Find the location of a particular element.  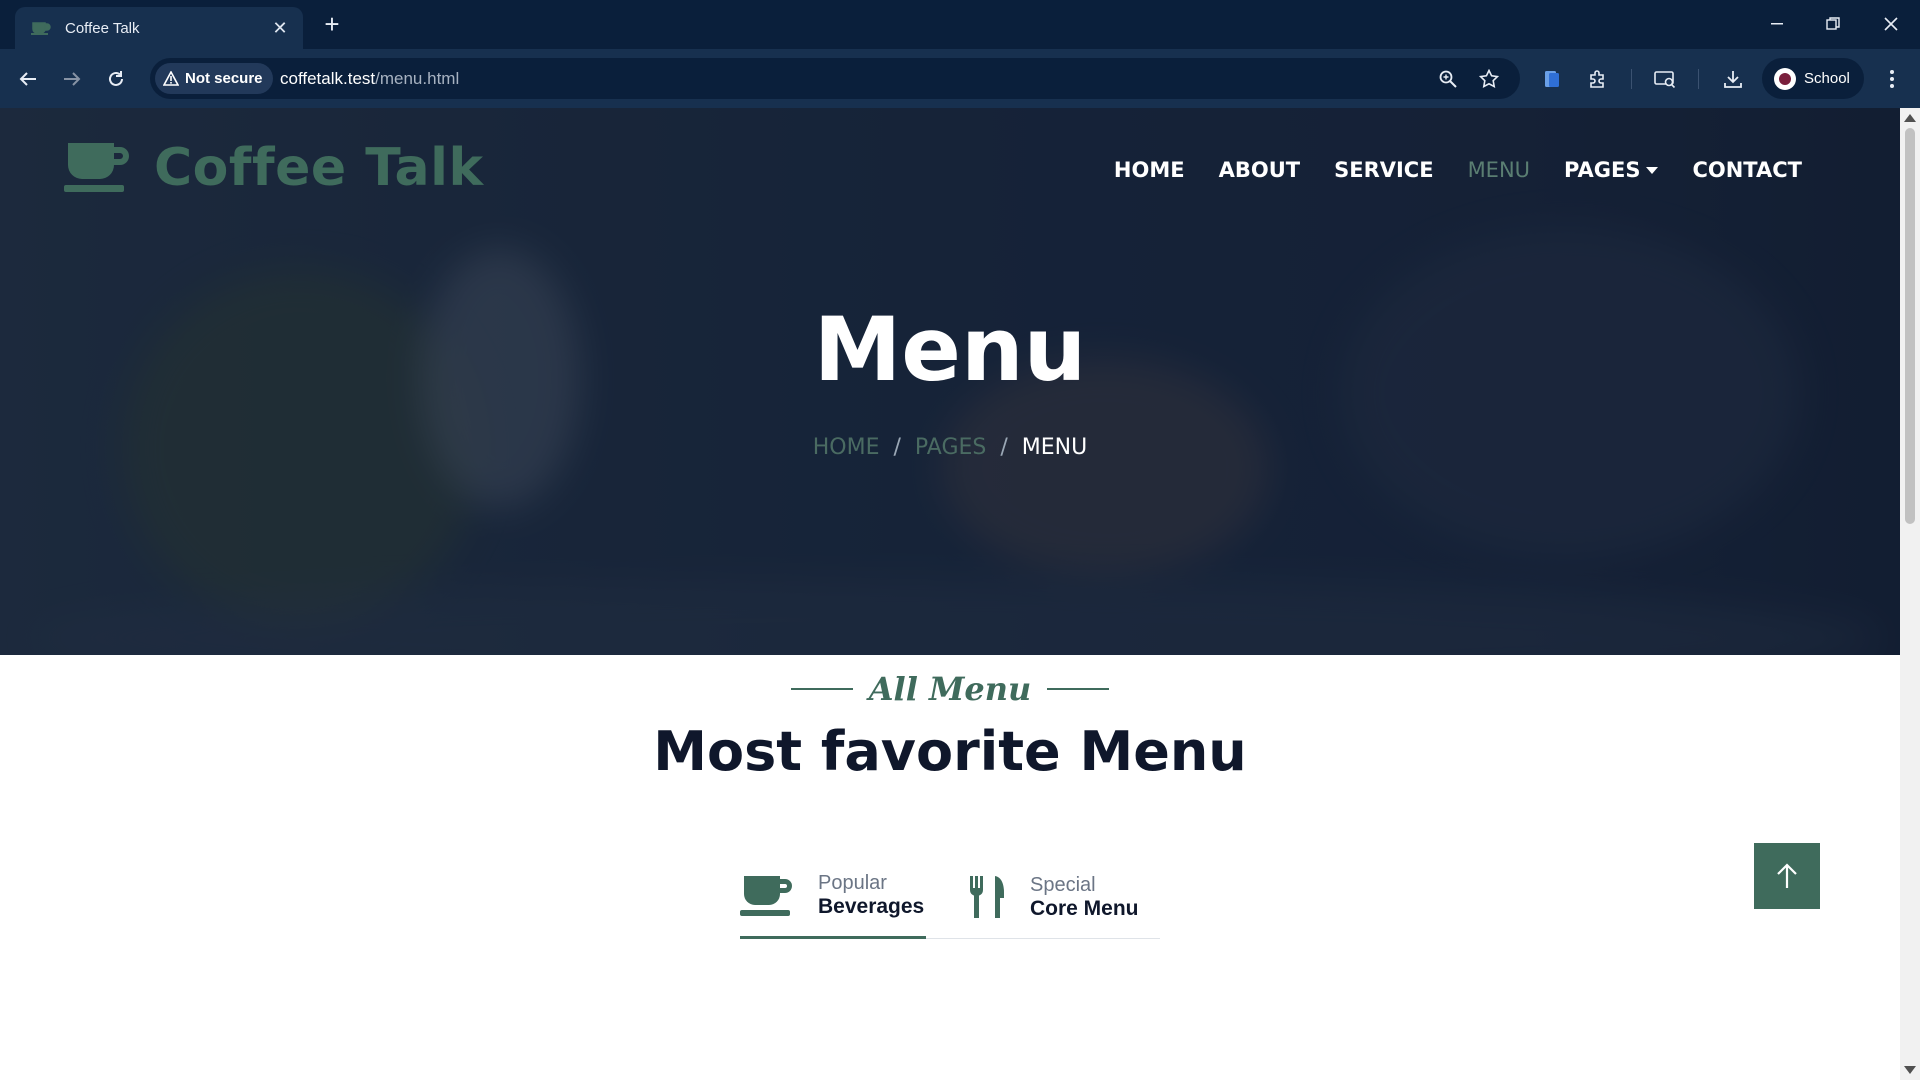

tab-title: Coffee Talk is located at coordinates (102, 28).